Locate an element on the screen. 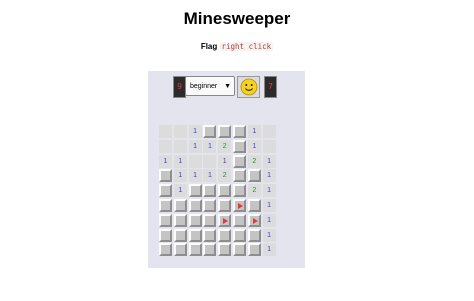 The width and height of the screenshot is (474, 301). flag-hint: Flag right click is located at coordinates (237, 46).